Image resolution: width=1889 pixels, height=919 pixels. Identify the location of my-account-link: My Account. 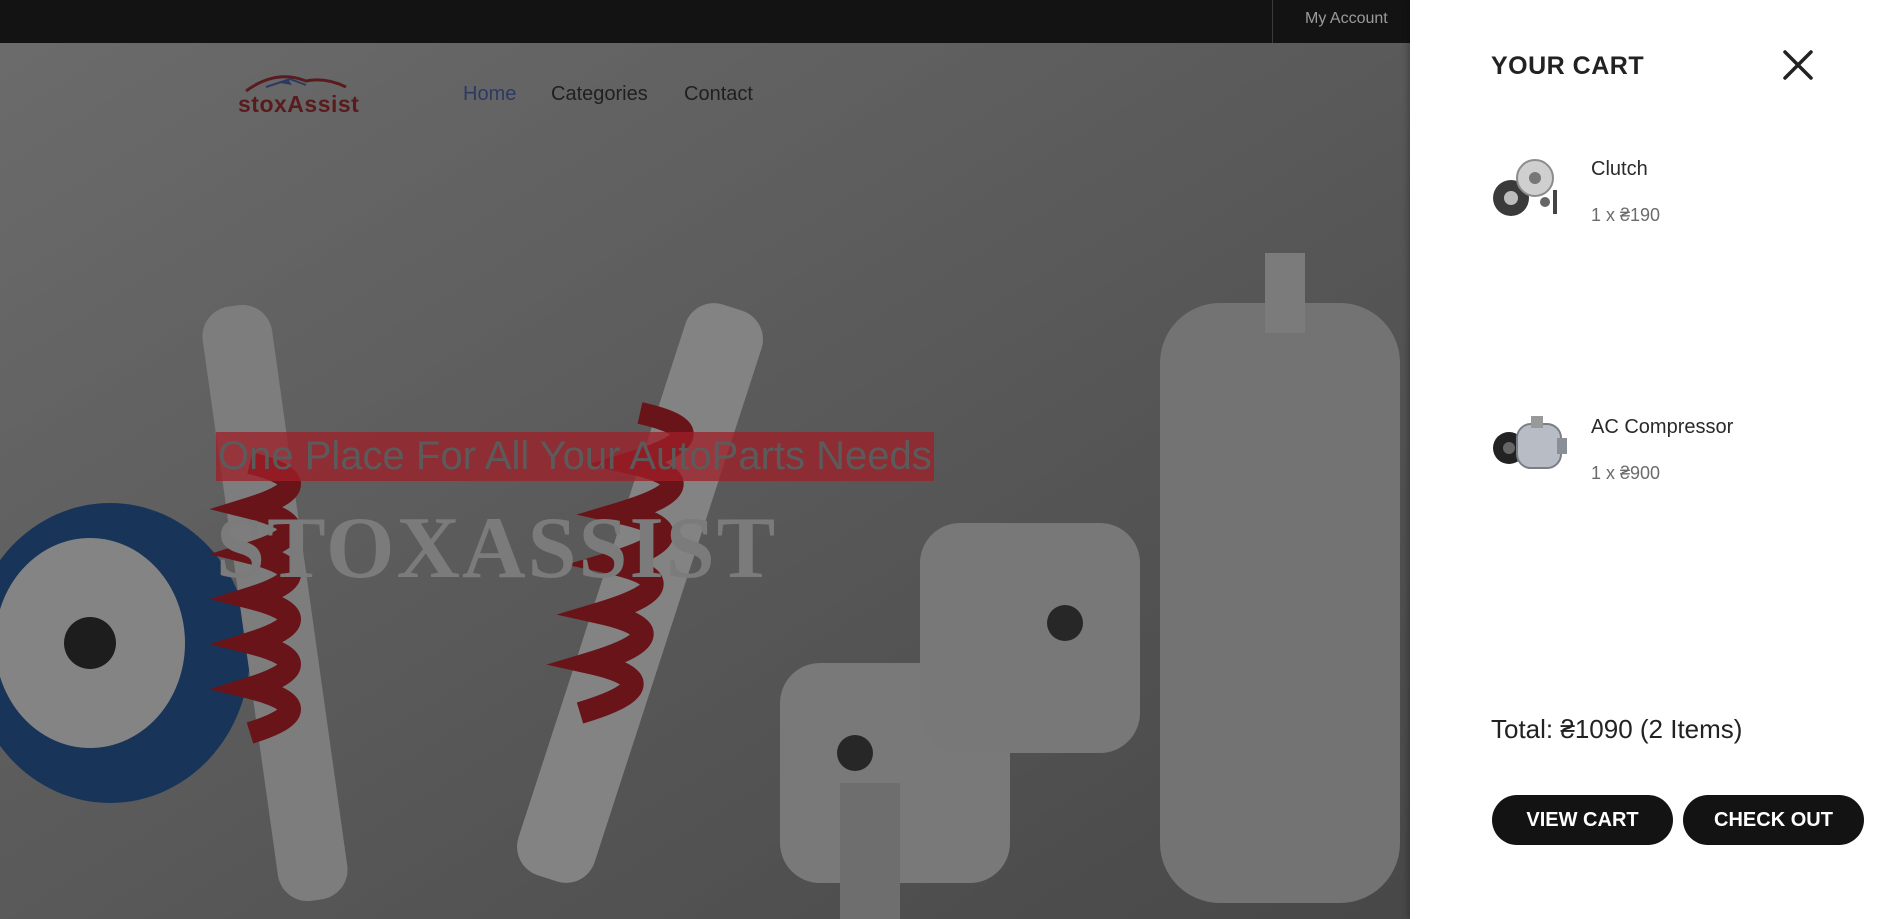
(1346, 19).